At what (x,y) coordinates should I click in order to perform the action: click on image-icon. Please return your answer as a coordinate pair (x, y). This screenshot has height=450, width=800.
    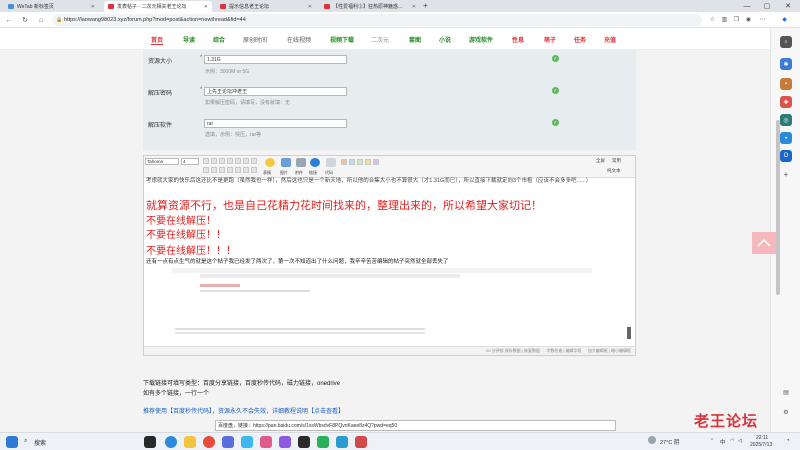
    Looking at the image, I should click on (286, 162).